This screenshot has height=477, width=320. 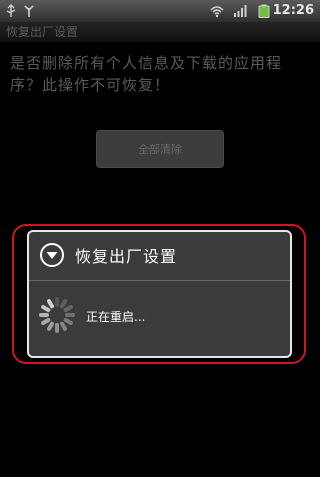 What do you see at coordinates (57, 315) in the screenshot?
I see `loading-spinner-icon` at bounding box center [57, 315].